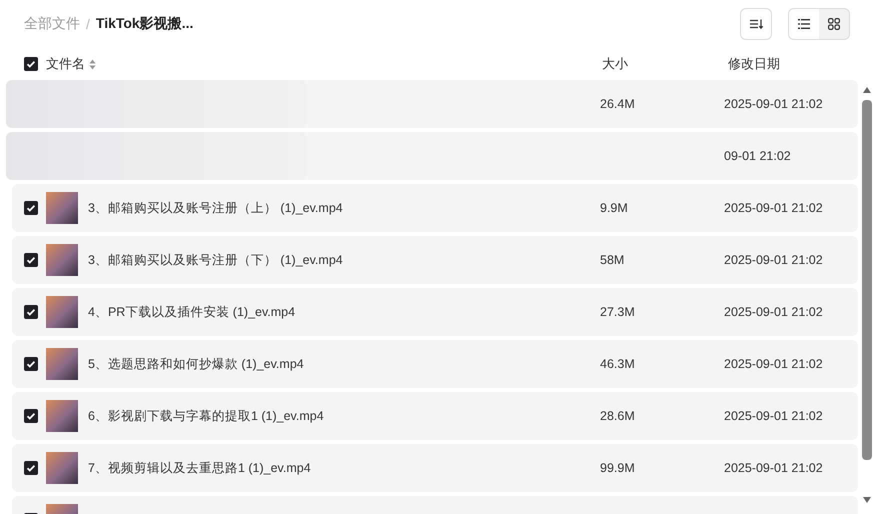  What do you see at coordinates (344, 364) in the screenshot?
I see `file-name: 5、选题思路和如何抄爆款 (1)_ev.mp4` at bounding box center [344, 364].